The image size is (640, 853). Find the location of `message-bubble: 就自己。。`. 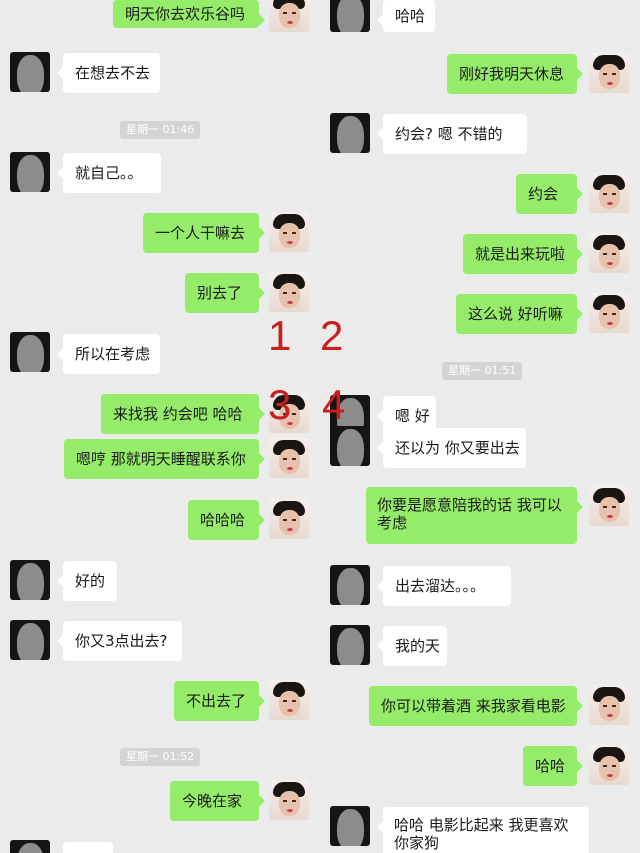

message-bubble: 就自己。。 is located at coordinates (109, 173).